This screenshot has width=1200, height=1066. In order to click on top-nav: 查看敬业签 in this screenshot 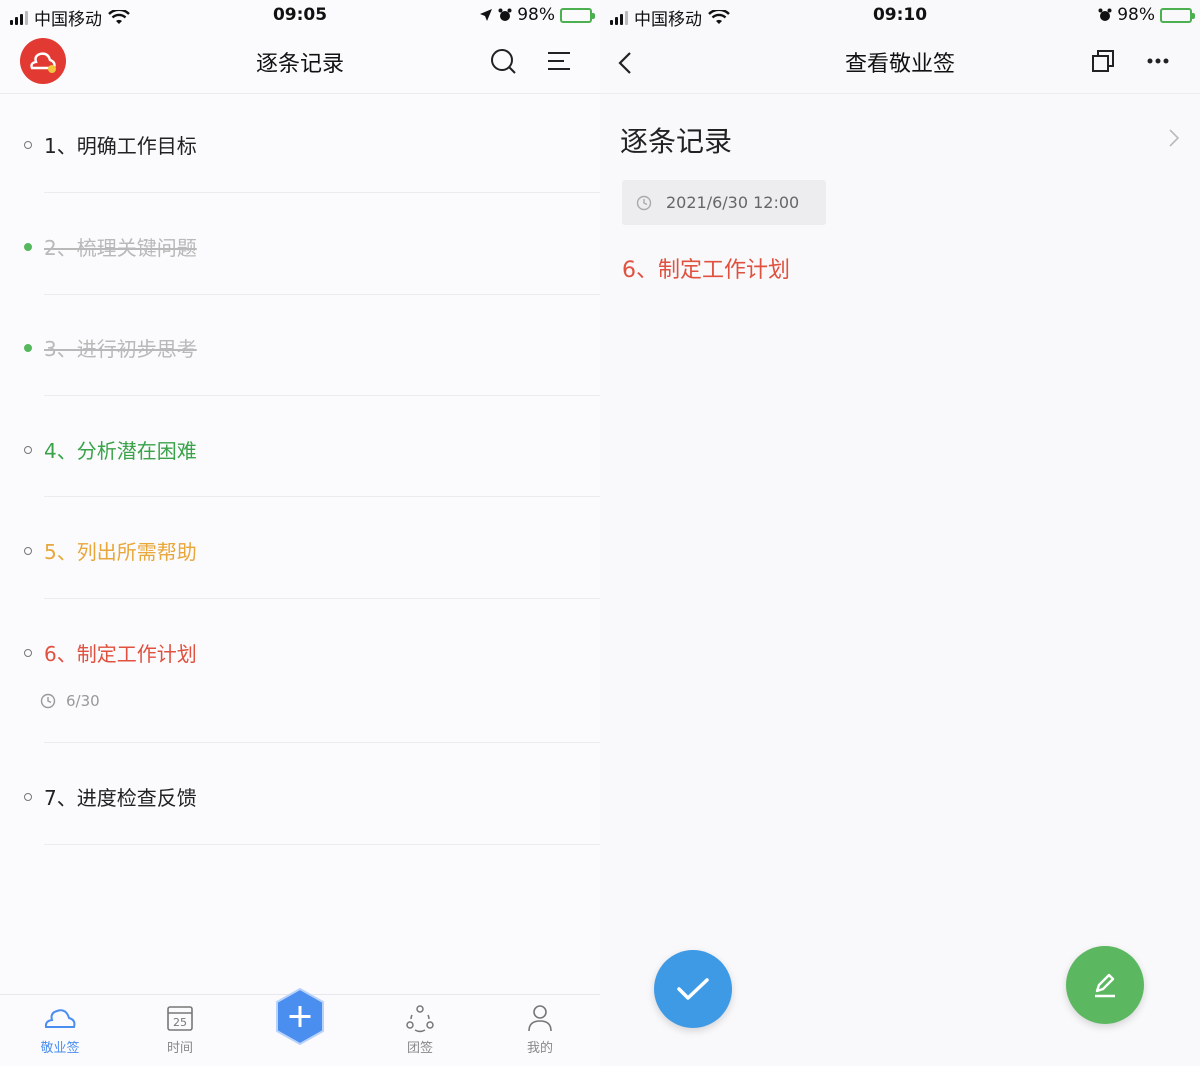, I will do `click(900, 63)`.